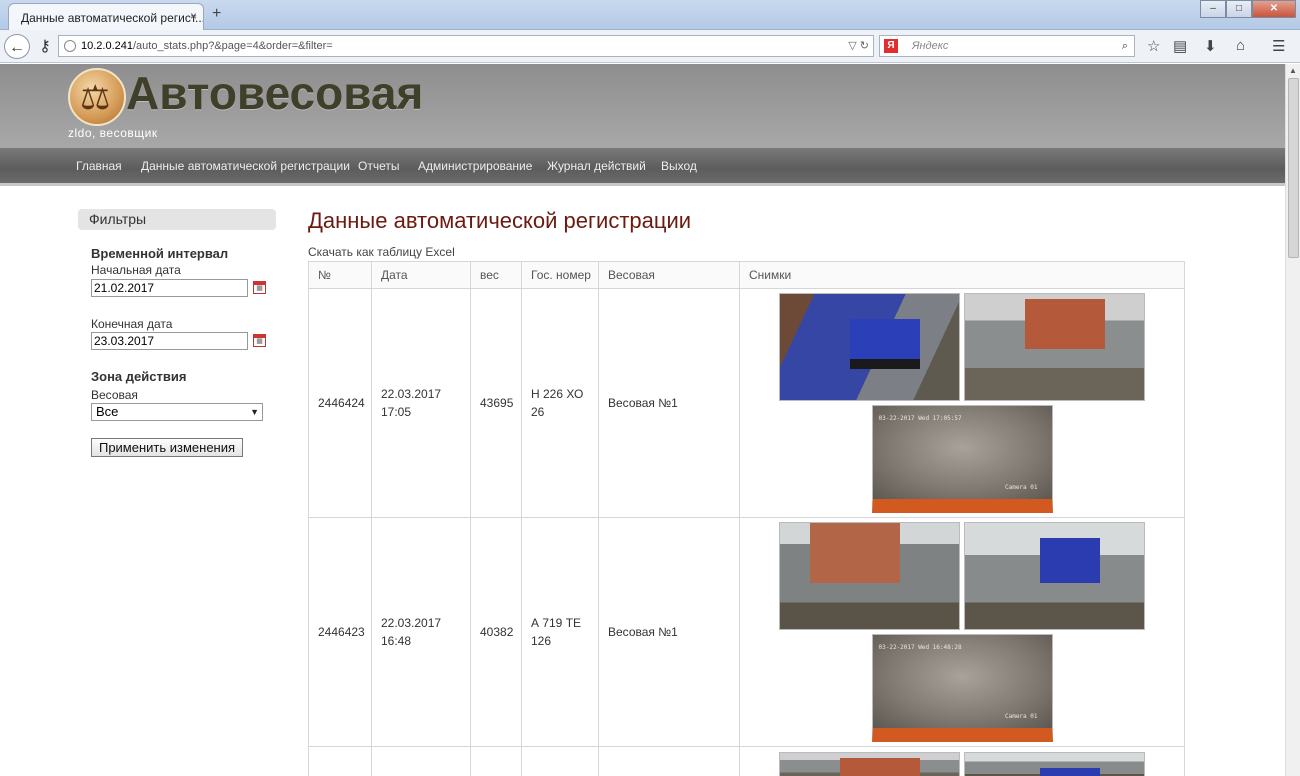 The image size is (1300, 776). What do you see at coordinates (962, 459) in the screenshot?
I see `snapshot-image: 03-22-2017 Wed 17:05:57 Camera 01` at bounding box center [962, 459].